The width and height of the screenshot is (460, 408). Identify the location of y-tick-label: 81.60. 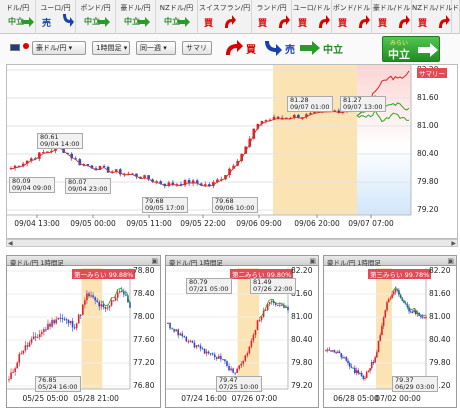
(428, 97).